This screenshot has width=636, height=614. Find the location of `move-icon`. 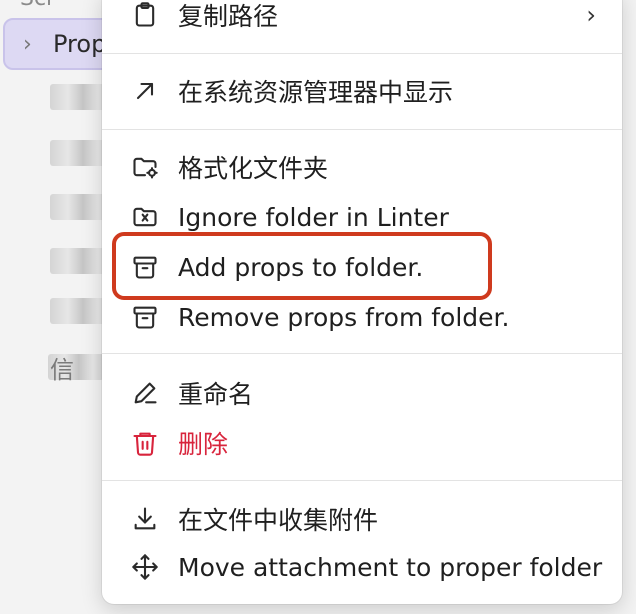

move-icon is located at coordinates (145, 567).